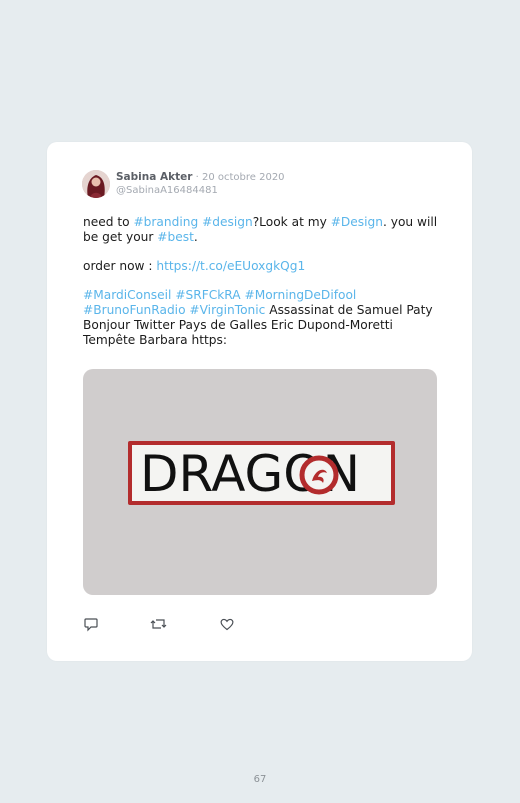  Describe the element at coordinates (357, 222) in the screenshot. I see `hashtag-link: #Design` at that location.